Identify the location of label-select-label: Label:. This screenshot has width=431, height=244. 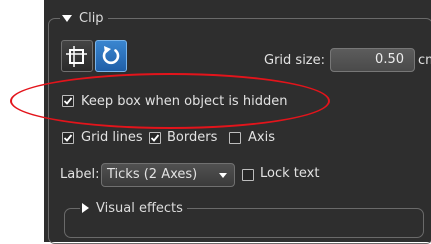
(80, 174).